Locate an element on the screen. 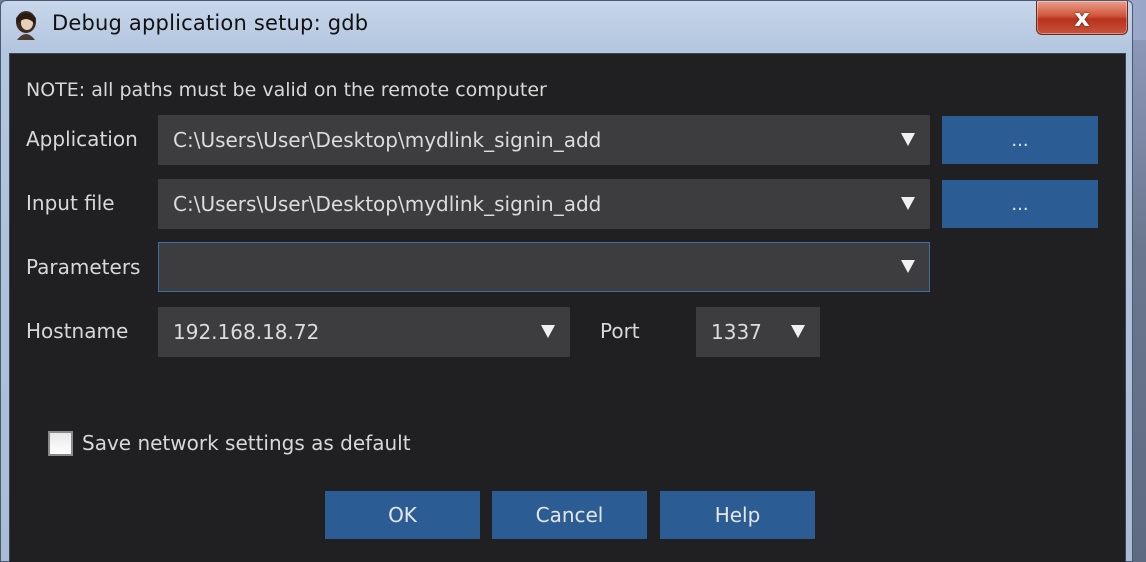 This screenshot has height=562, width=1146. port-combo: 1337 is located at coordinates (758, 332).